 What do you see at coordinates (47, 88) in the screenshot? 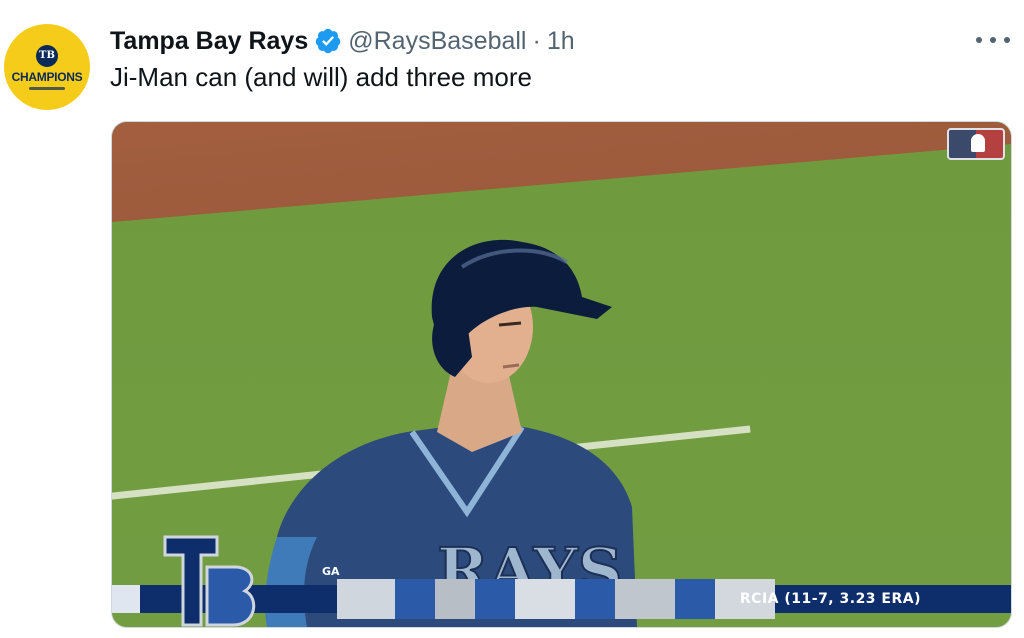
I see `avatar-ribbon` at bounding box center [47, 88].